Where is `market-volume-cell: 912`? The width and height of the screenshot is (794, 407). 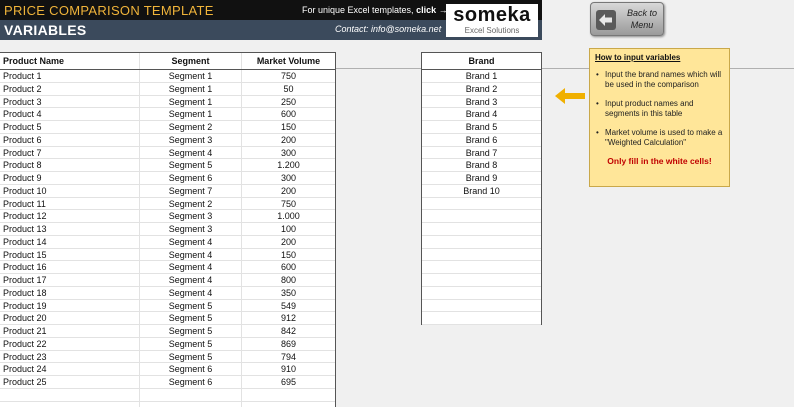 market-volume-cell: 912 is located at coordinates (288, 318).